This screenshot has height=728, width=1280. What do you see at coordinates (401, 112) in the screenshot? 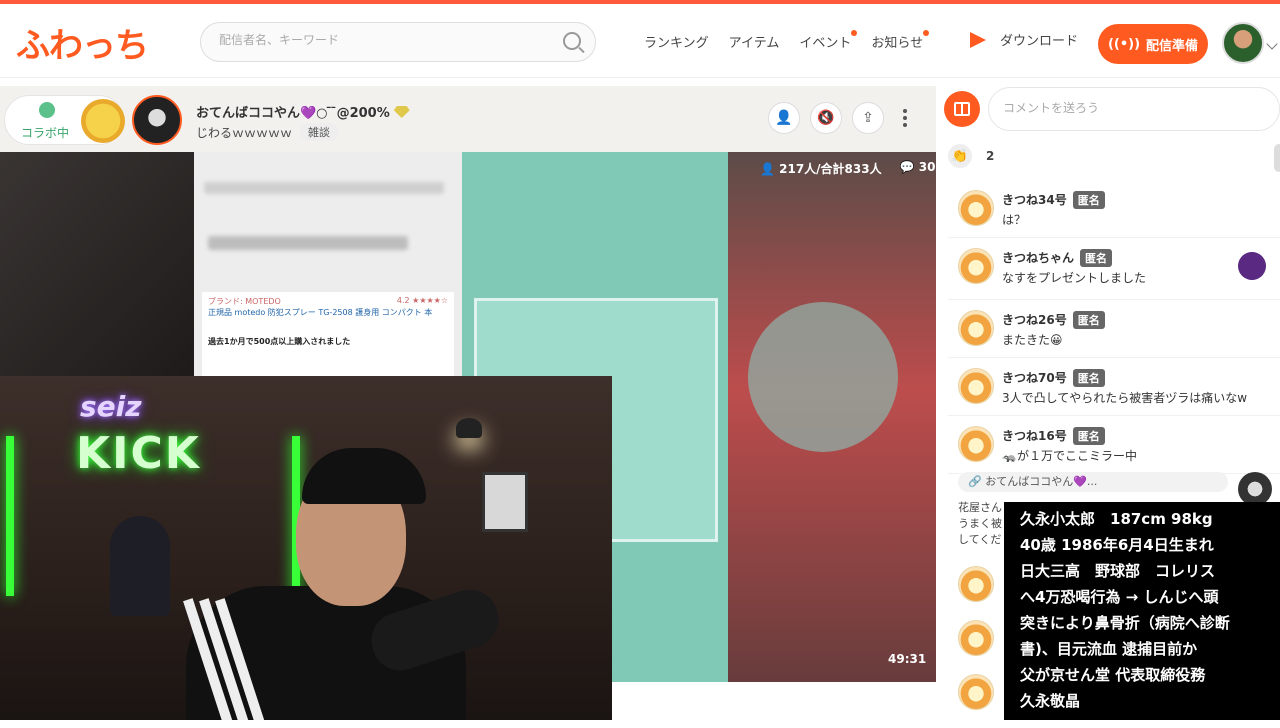
I see `diamond-icon` at bounding box center [401, 112].